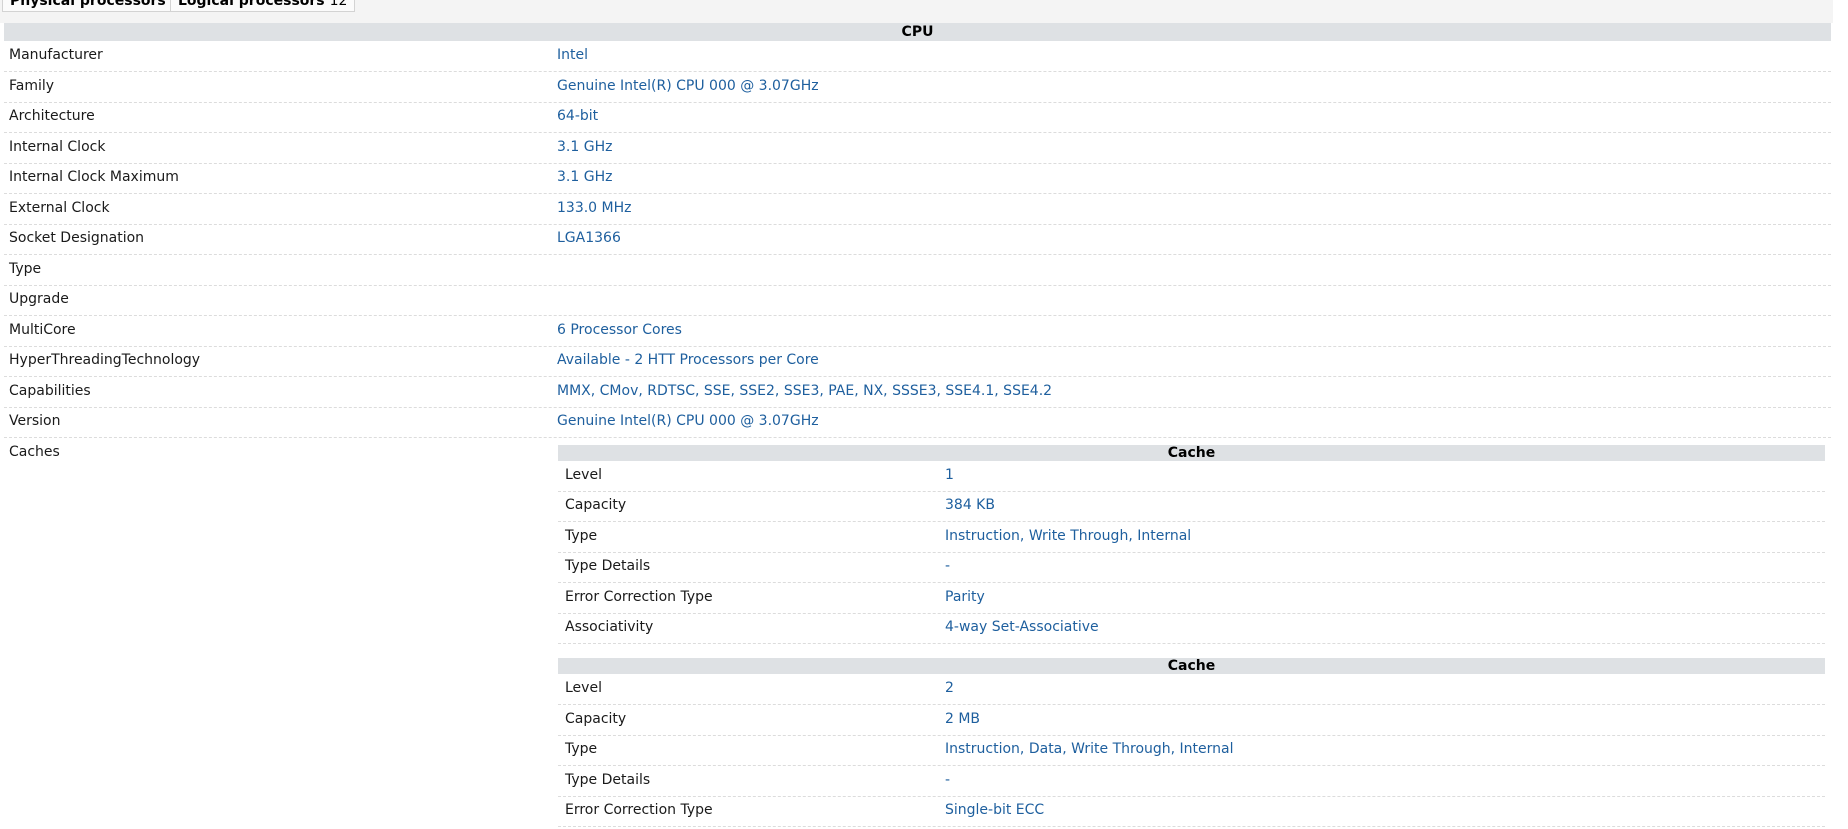  I want to click on cache-1-row-capacity: Capacity 384 KB, so click(1191, 506).